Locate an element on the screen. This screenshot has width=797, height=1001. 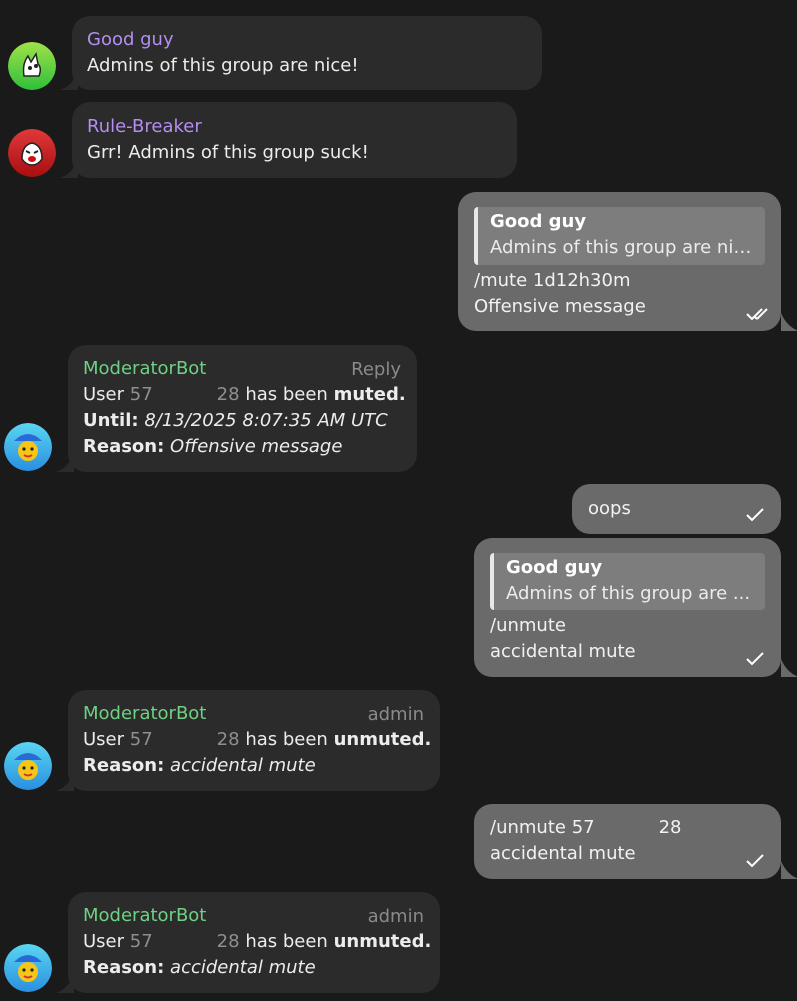
reason-value: Offensive message is located at coordinates (256, 446).